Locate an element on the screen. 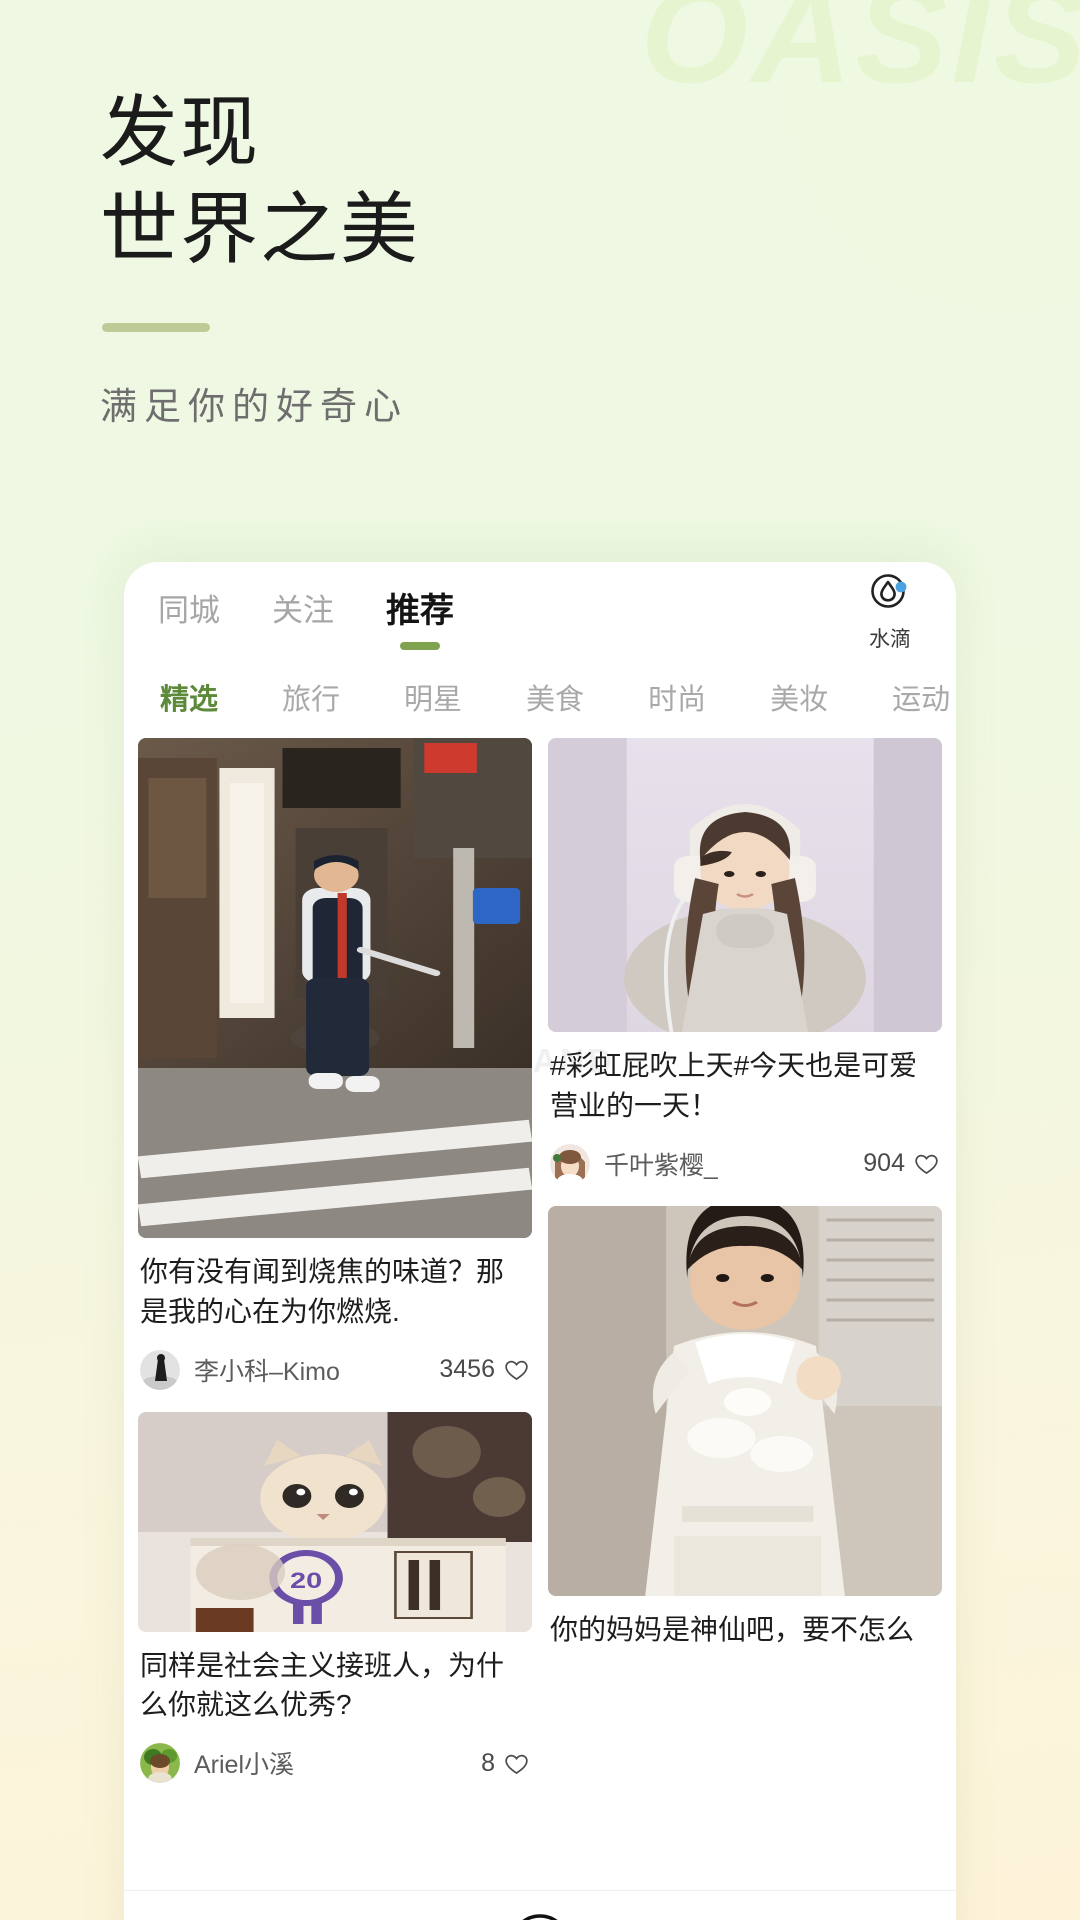 Image resolution: width=1080 pixels, height=1920 pixels. like-group: 904 is located at coordinates (901, 1163).